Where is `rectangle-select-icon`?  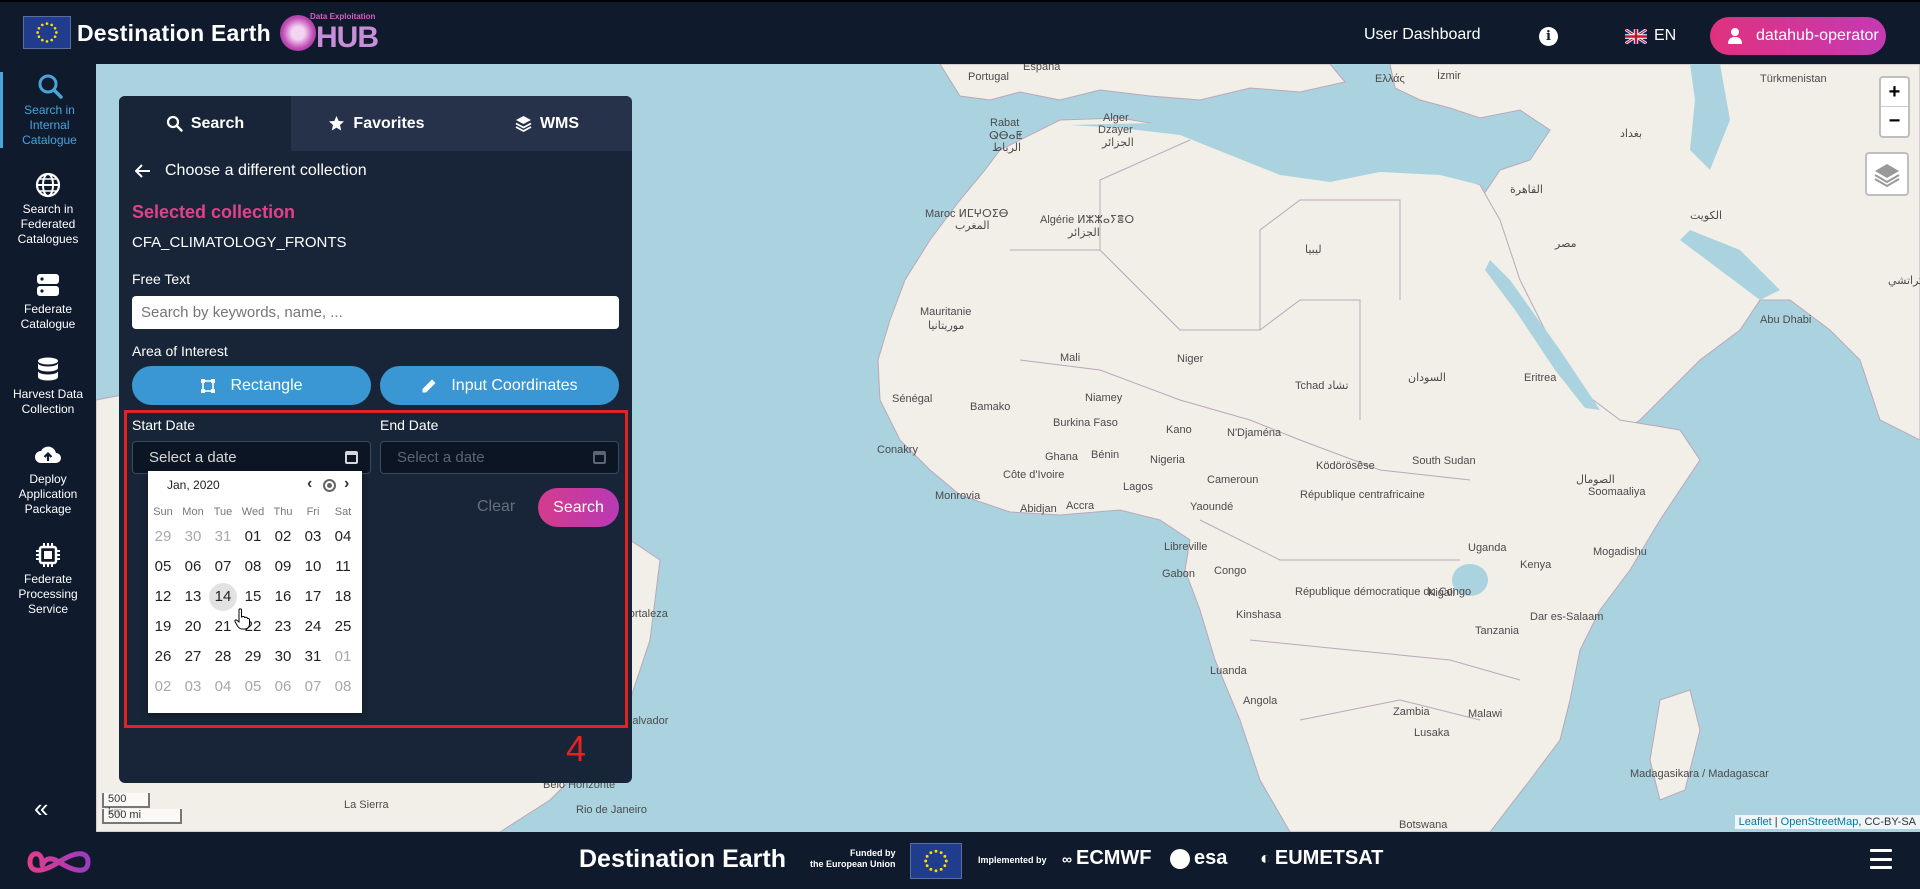 rectangle-select-icon is located at coordinates (208, 385).